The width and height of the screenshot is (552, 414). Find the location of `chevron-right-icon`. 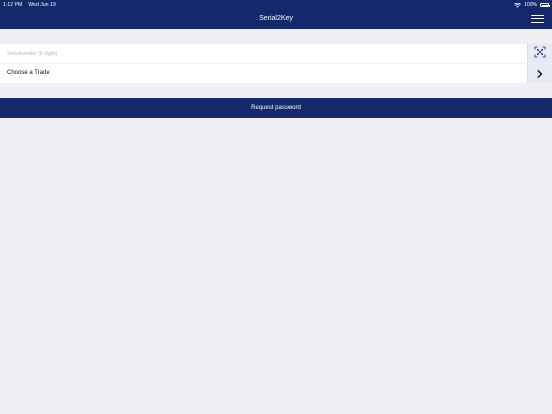

chevron-right-icon is located at coordinates (540, 74).